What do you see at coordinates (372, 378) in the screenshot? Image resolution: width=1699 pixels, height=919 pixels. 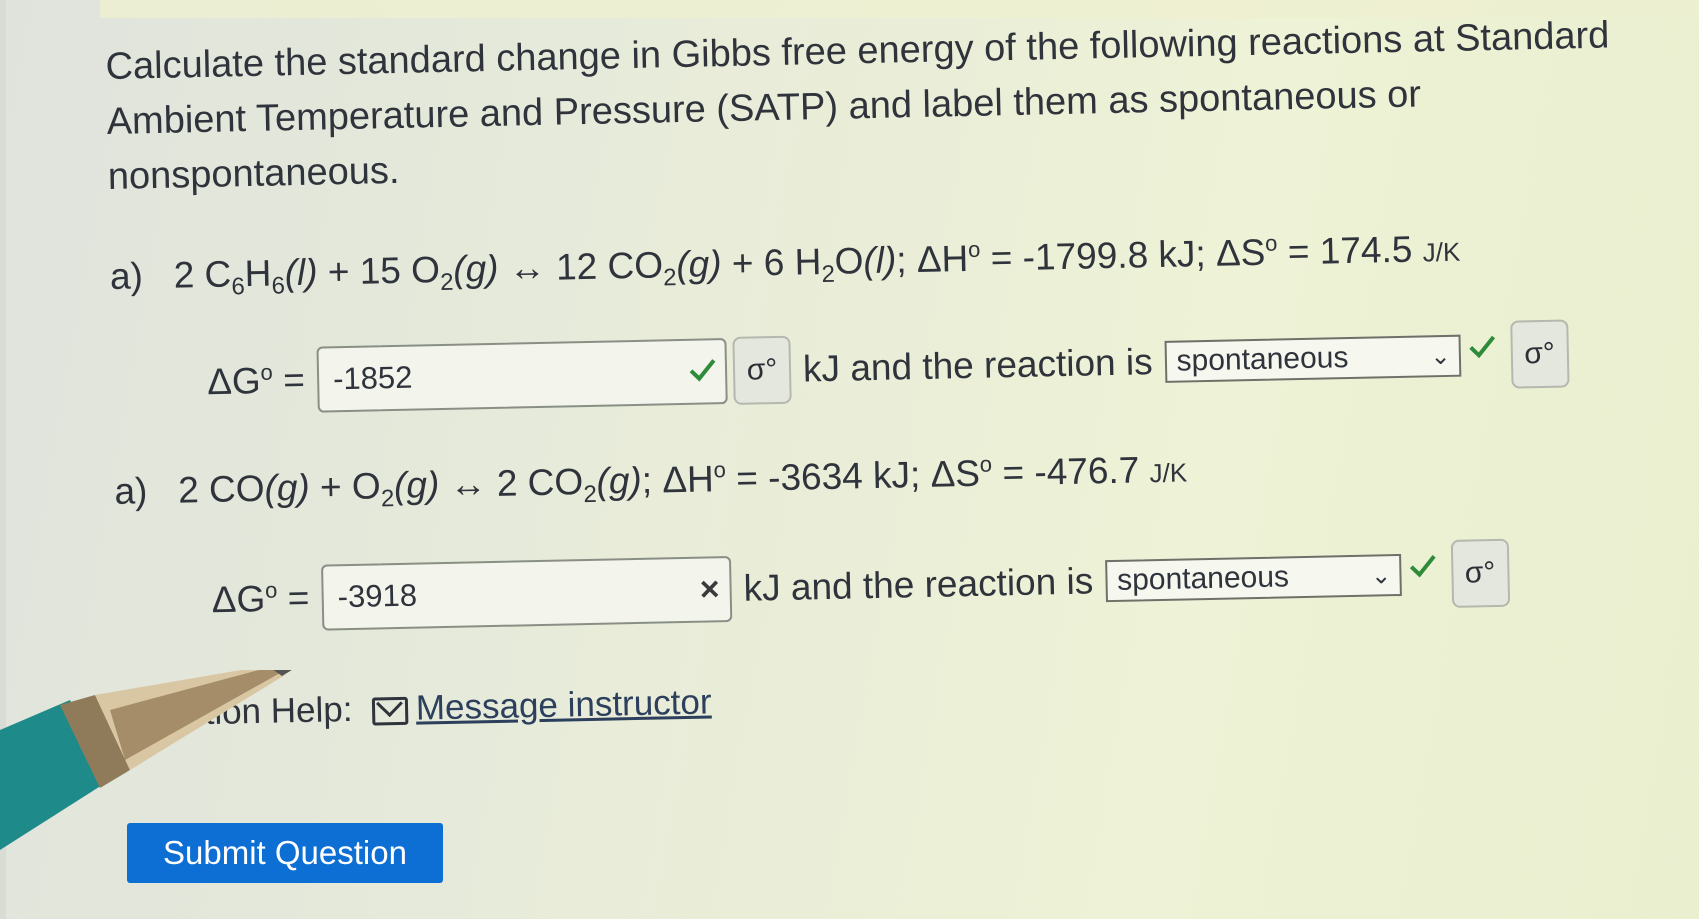 I see `delta-g-input-1-value: -1852` at bounding box center [372, 378].